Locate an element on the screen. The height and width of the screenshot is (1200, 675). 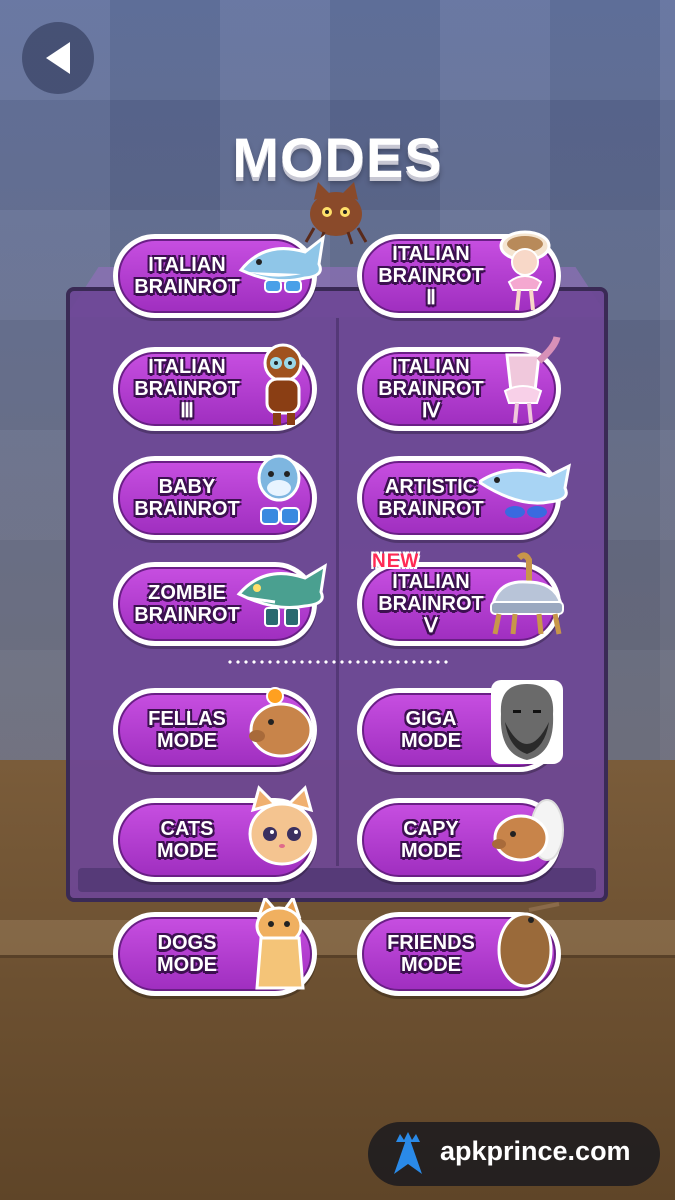
coffee-ballerina-icon is located at coordinates (525, 270).